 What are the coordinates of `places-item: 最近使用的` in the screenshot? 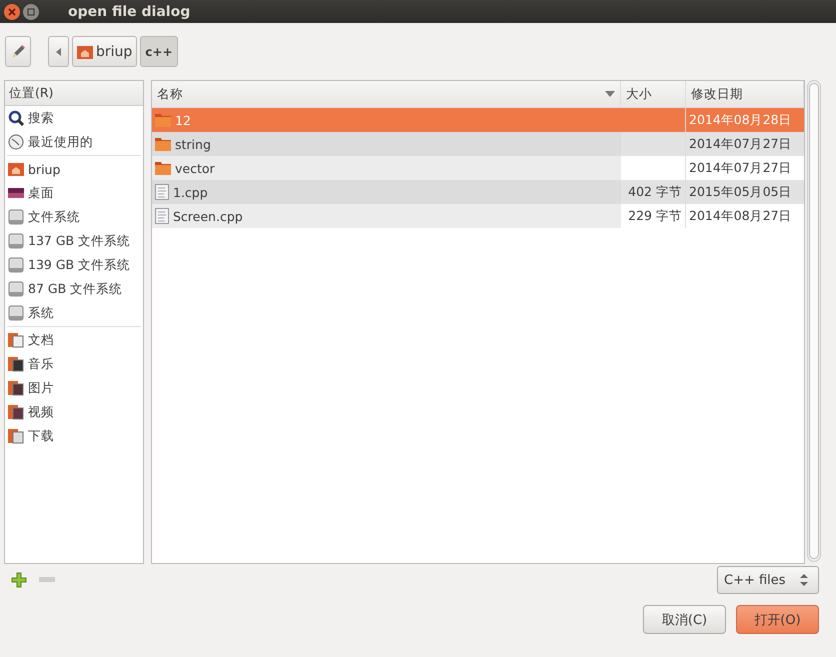 It's located at (74, 142).